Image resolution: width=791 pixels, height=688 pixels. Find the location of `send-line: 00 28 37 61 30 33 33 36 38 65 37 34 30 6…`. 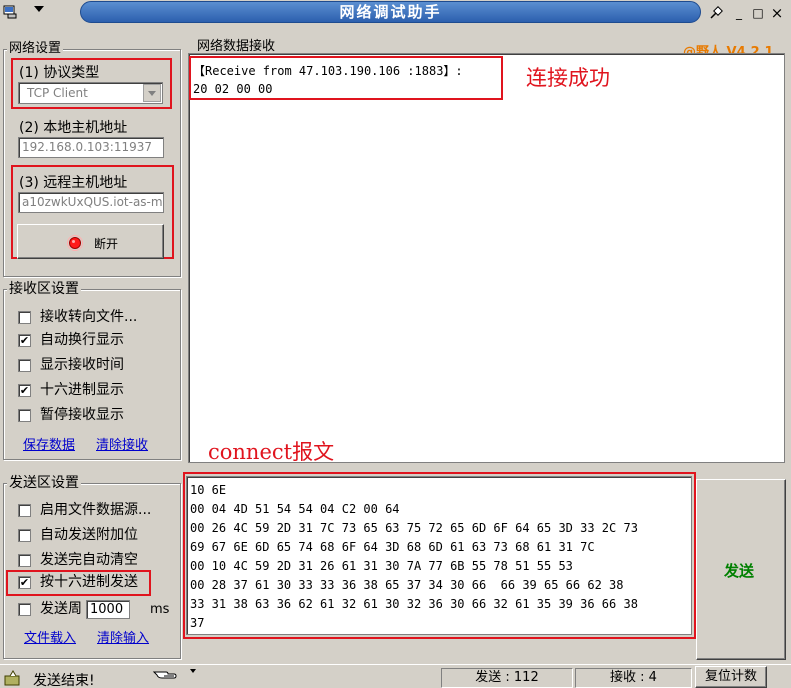

send-line: 00 28 37 61 30 33 33 36 38 65 37 34 30 6… is located at coordinates (407, 585).